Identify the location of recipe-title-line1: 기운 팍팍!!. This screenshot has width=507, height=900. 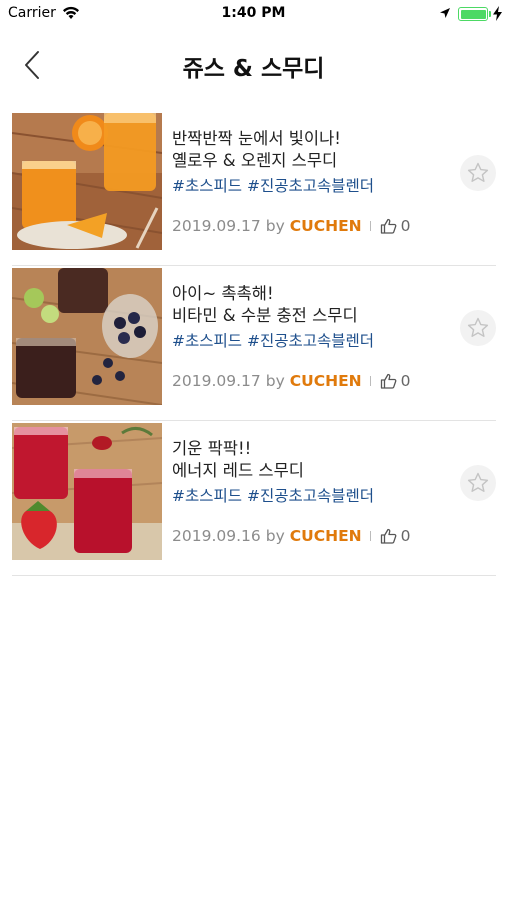
(212, 448).